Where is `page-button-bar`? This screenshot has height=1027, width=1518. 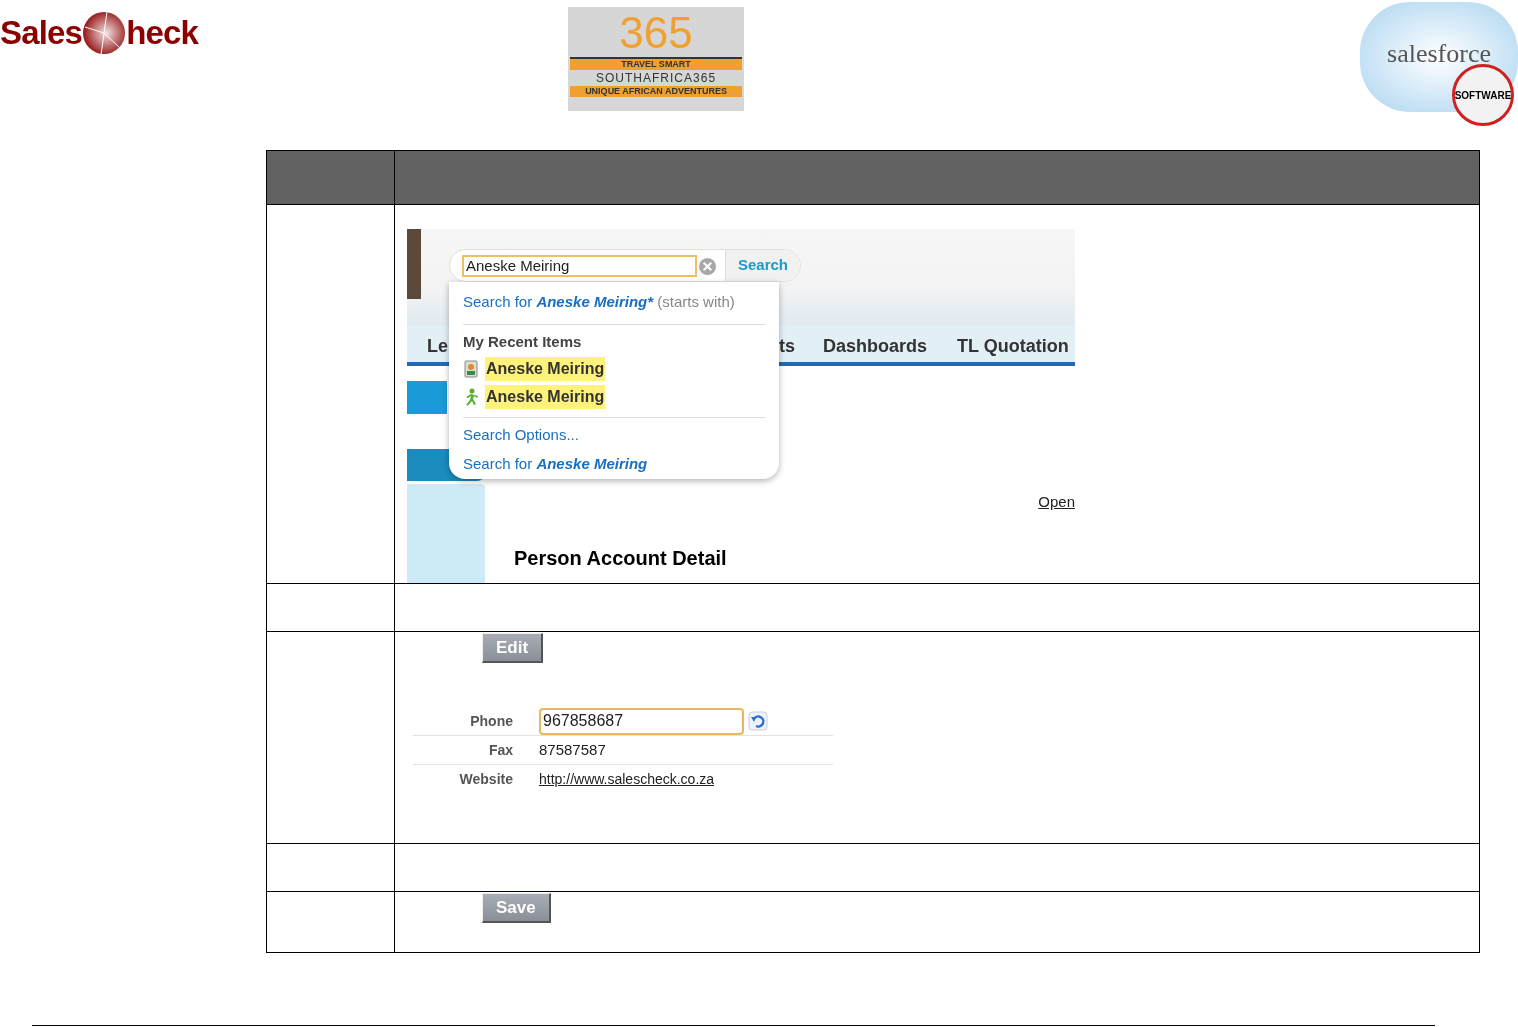
page-button-bar is located at coordinates (427, 397).